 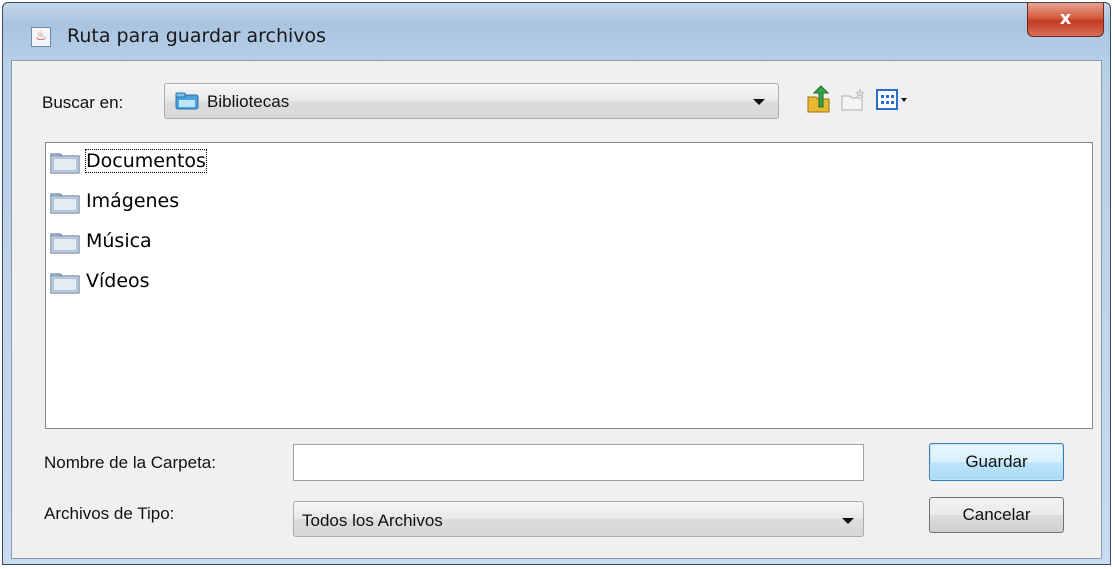 What do you see at coordinates (197, 36) in the screenshot?
I see `window-title: Ruta para guardar archivos` at bounding box center [197, 36].